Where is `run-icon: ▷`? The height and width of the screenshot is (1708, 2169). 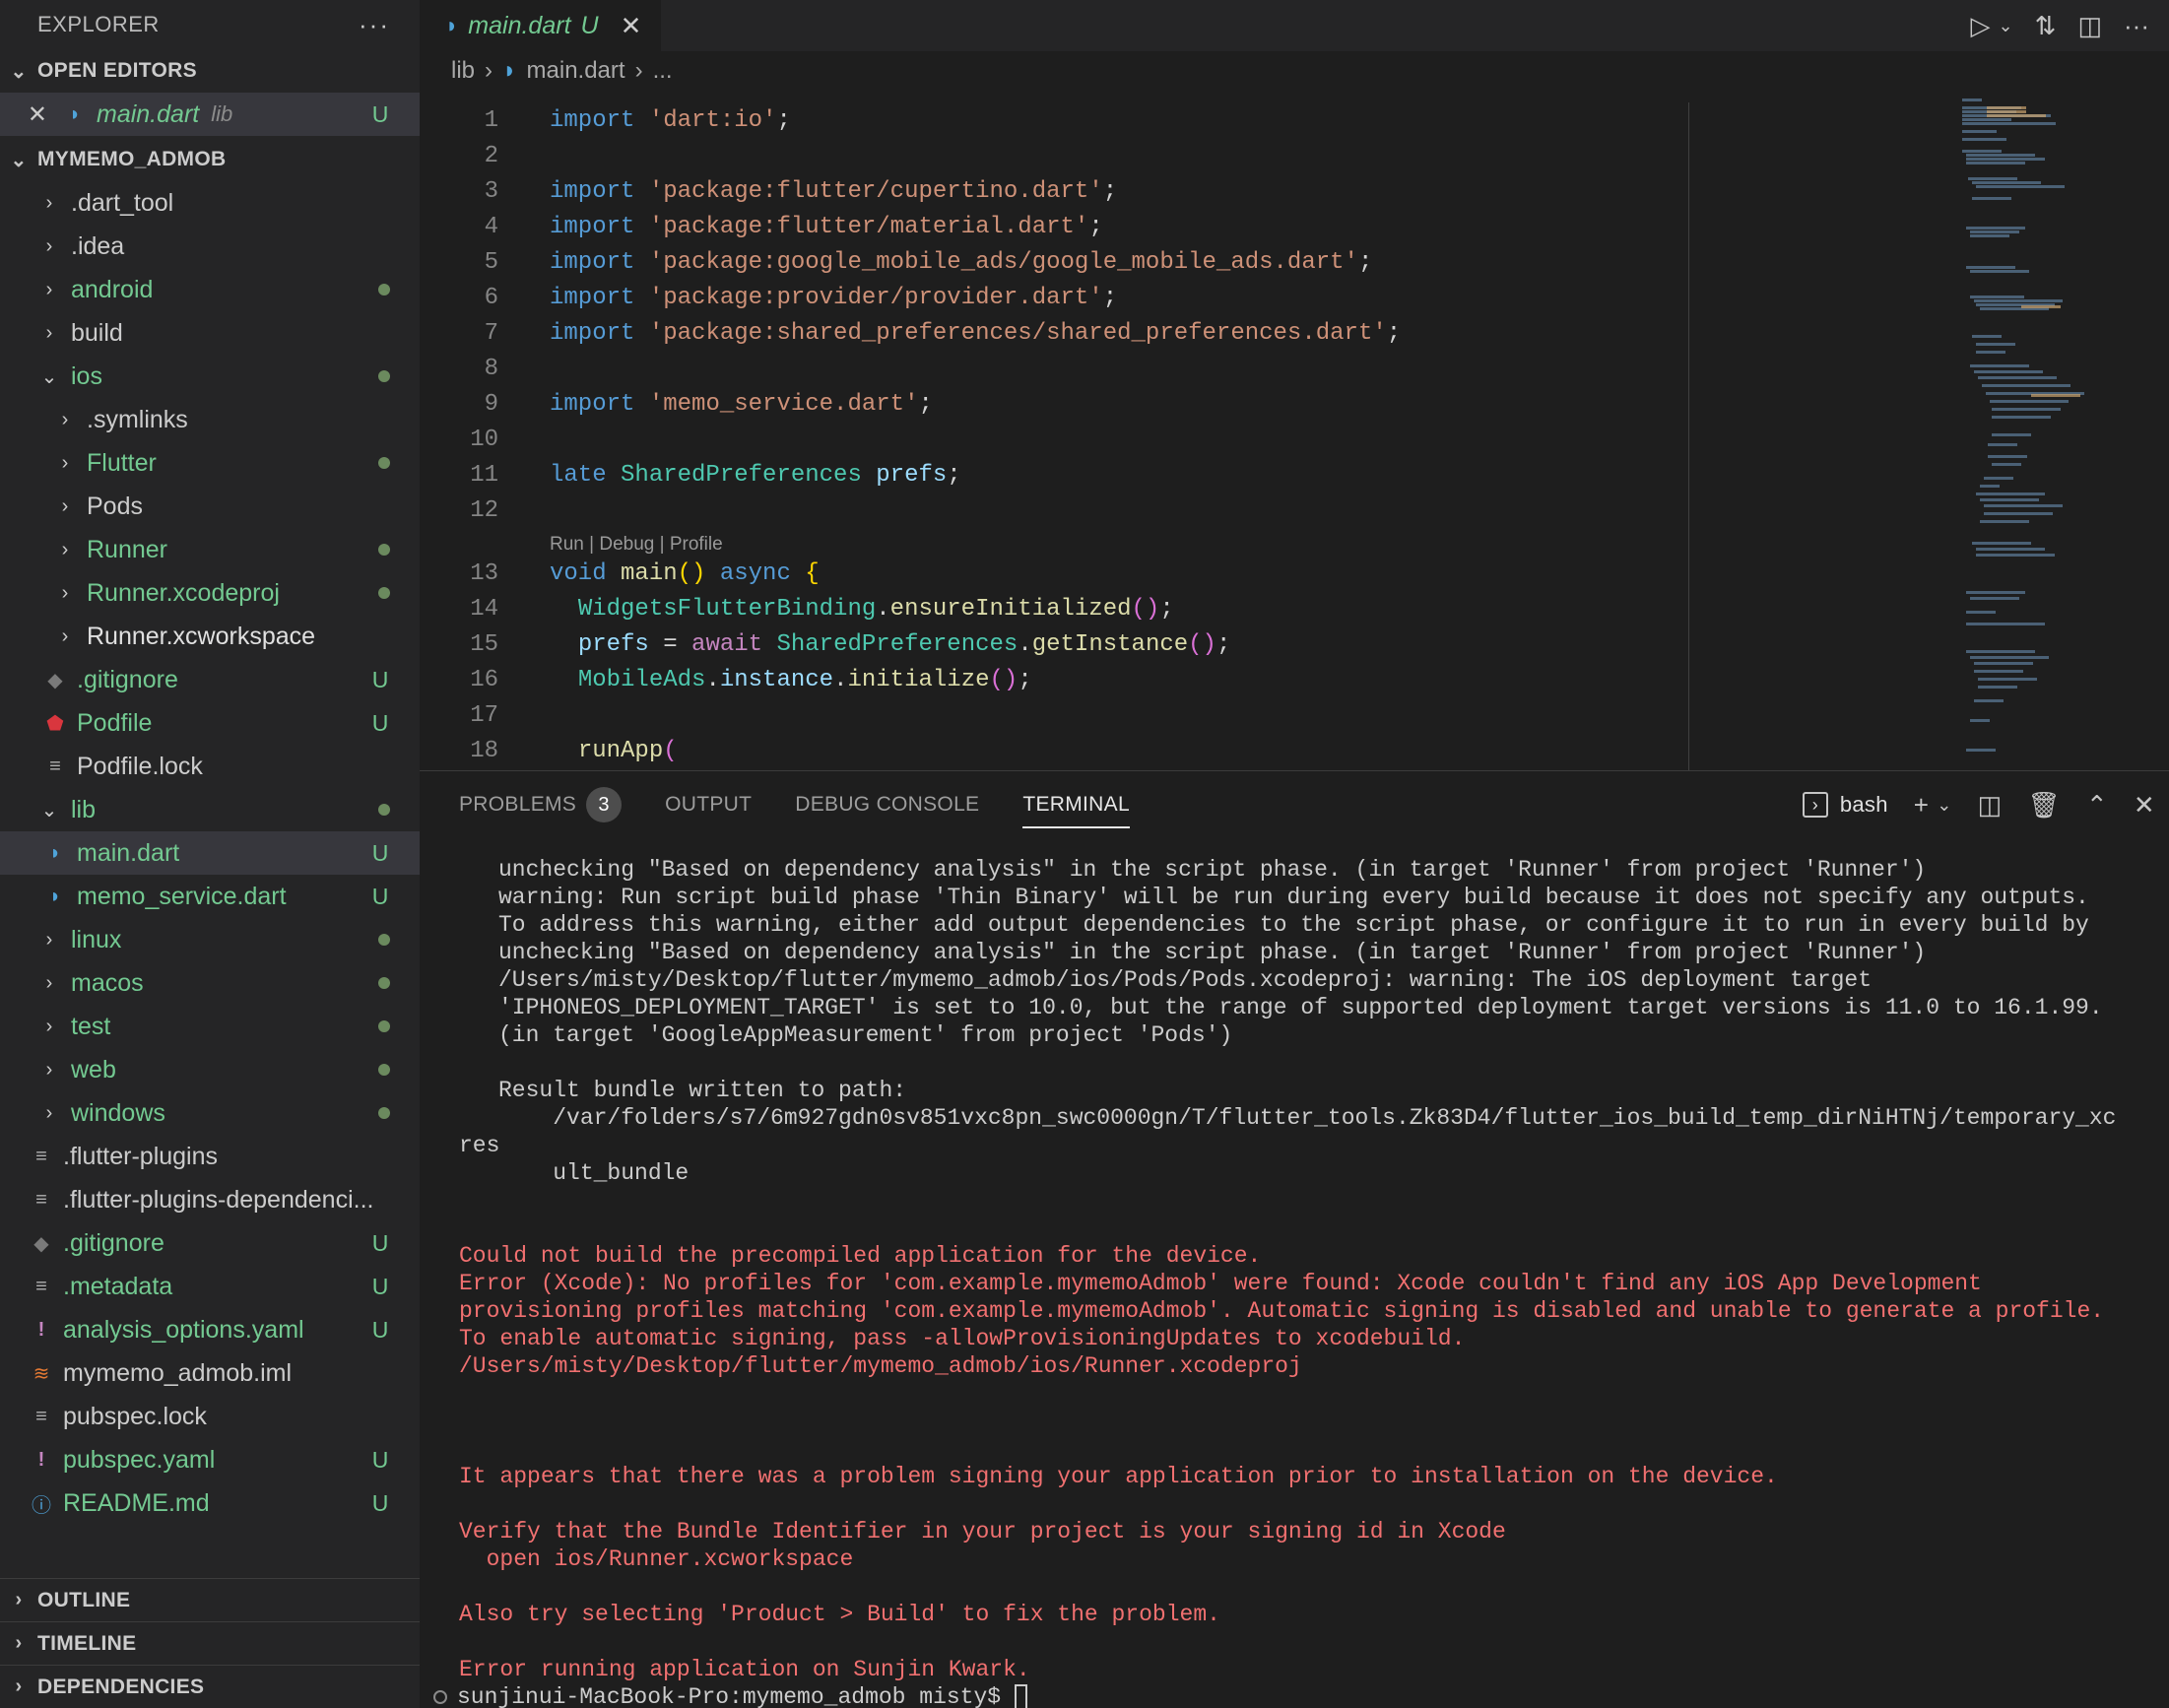
run-icon: ▷ is located at coordinates (1981, 26).